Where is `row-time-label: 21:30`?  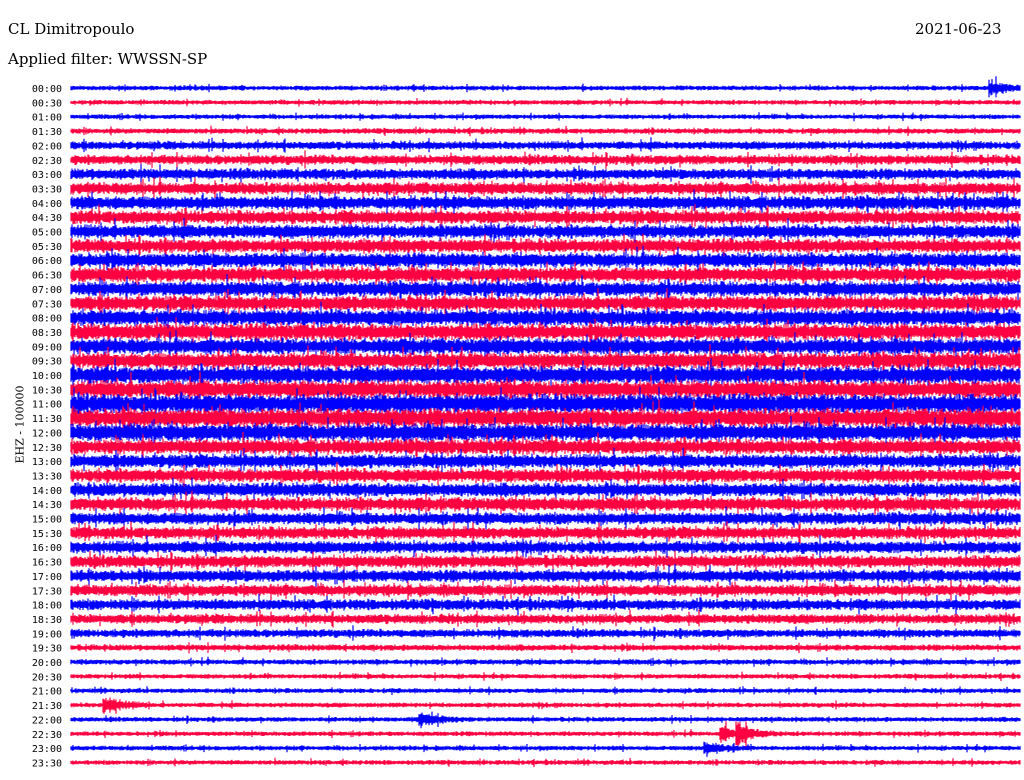 row-time-label: 21:30 is located at coordinates (47, 706).